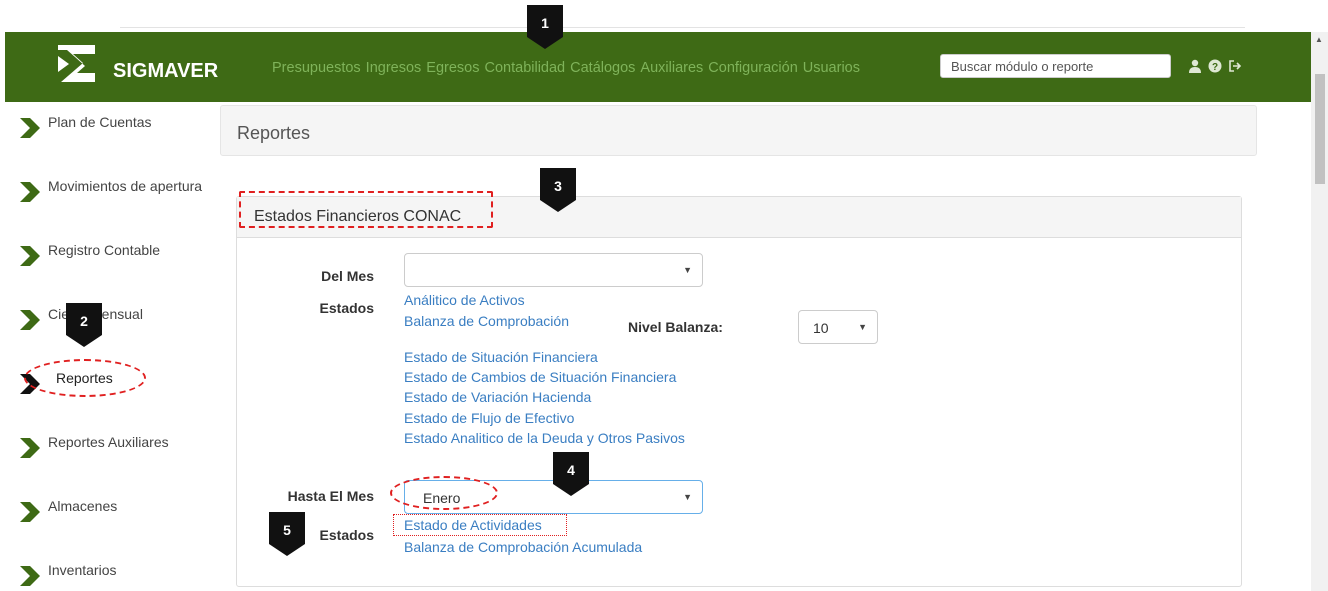 Image resolution: width=1328 pixels, height=591 pixels. I want to click on annotation-badge-5: 5, so click(287, 534).